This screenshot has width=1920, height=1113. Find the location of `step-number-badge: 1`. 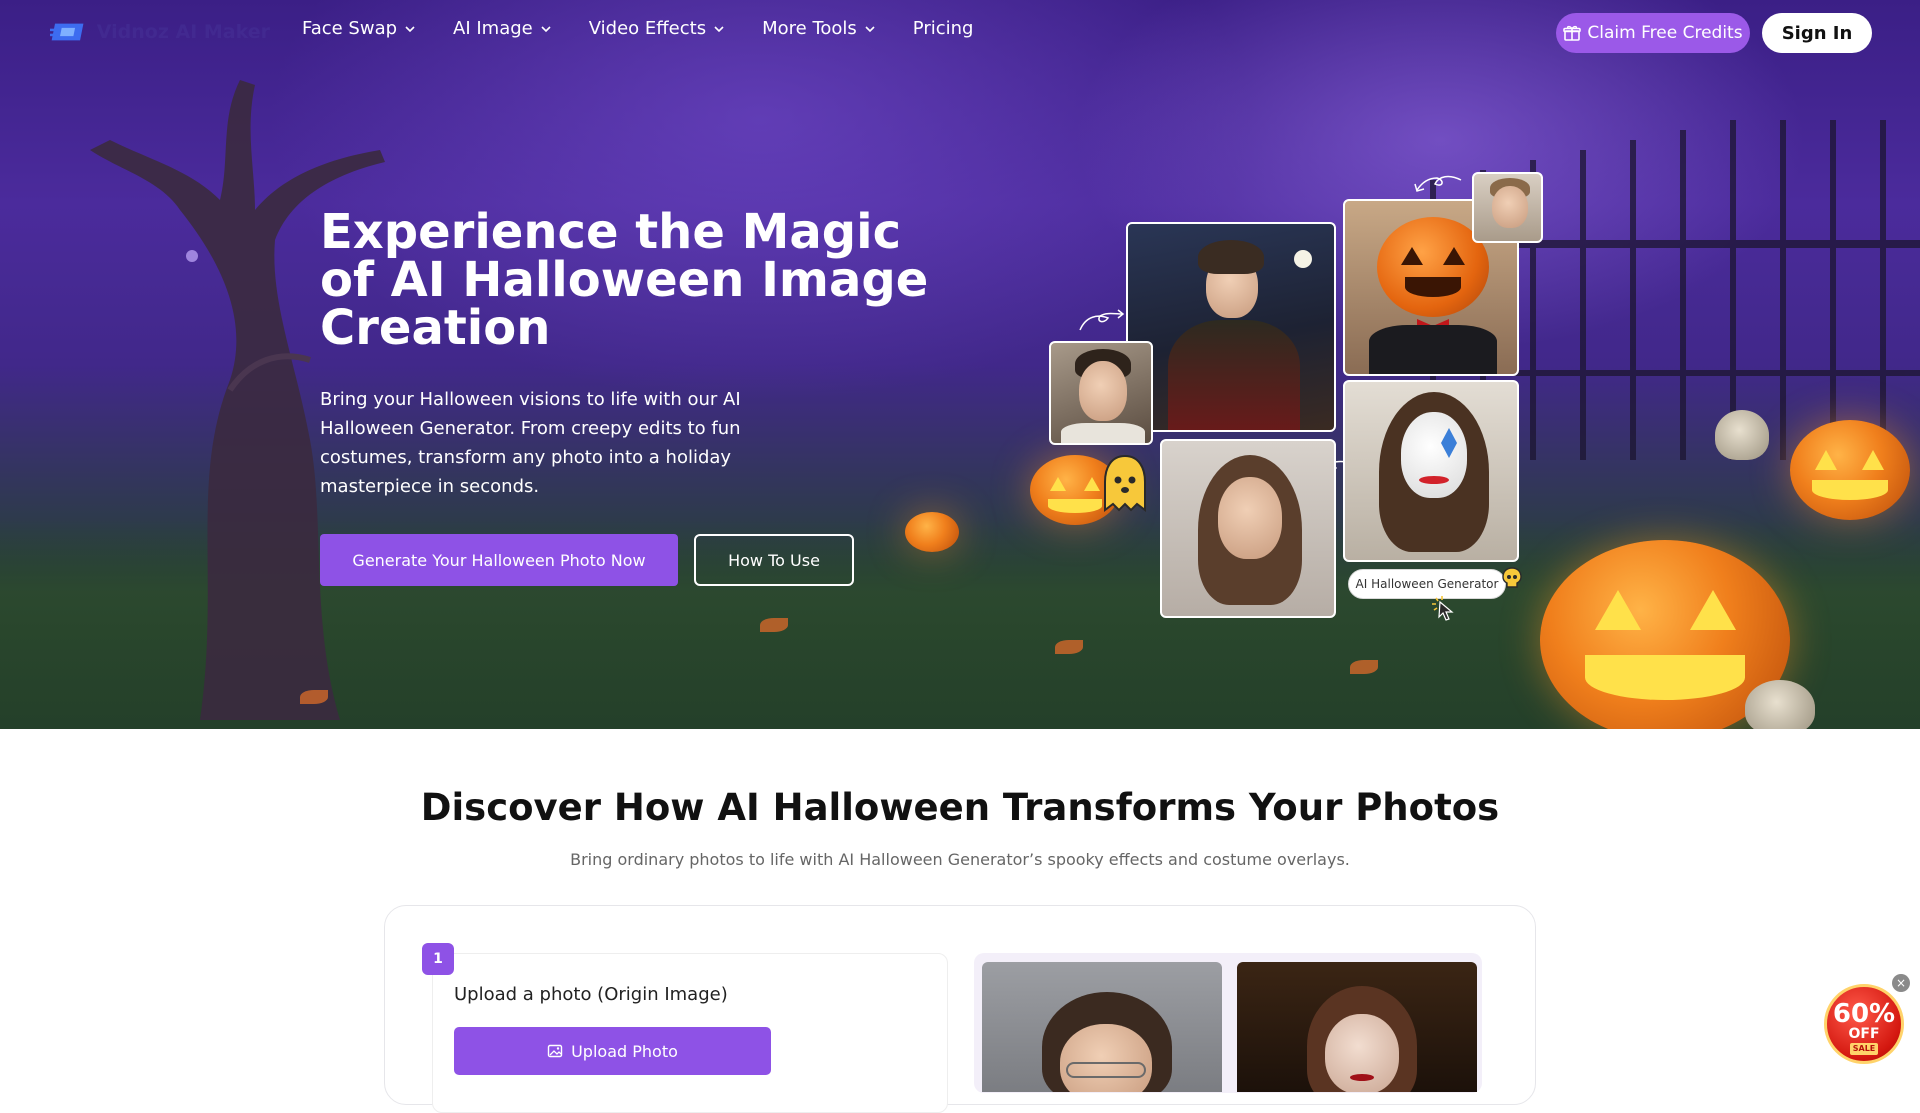

step-number-badge: 1 is located at coordinates (438, 959).